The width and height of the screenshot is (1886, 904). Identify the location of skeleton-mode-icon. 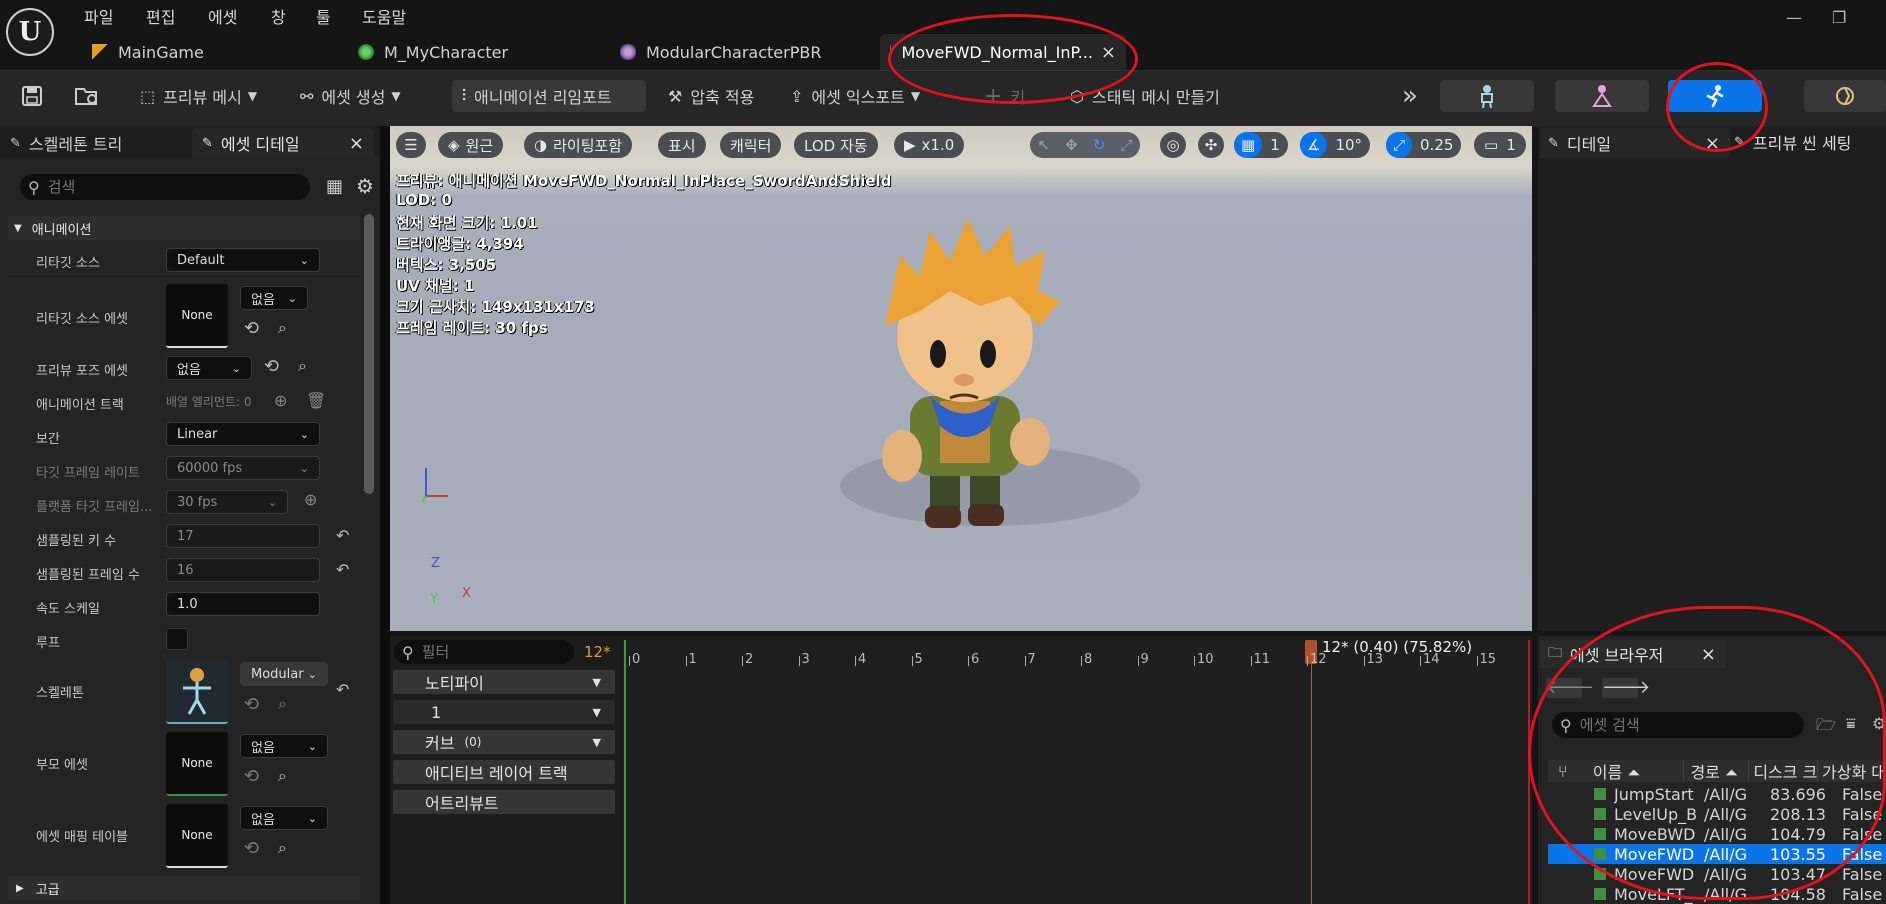
(1487, 96).